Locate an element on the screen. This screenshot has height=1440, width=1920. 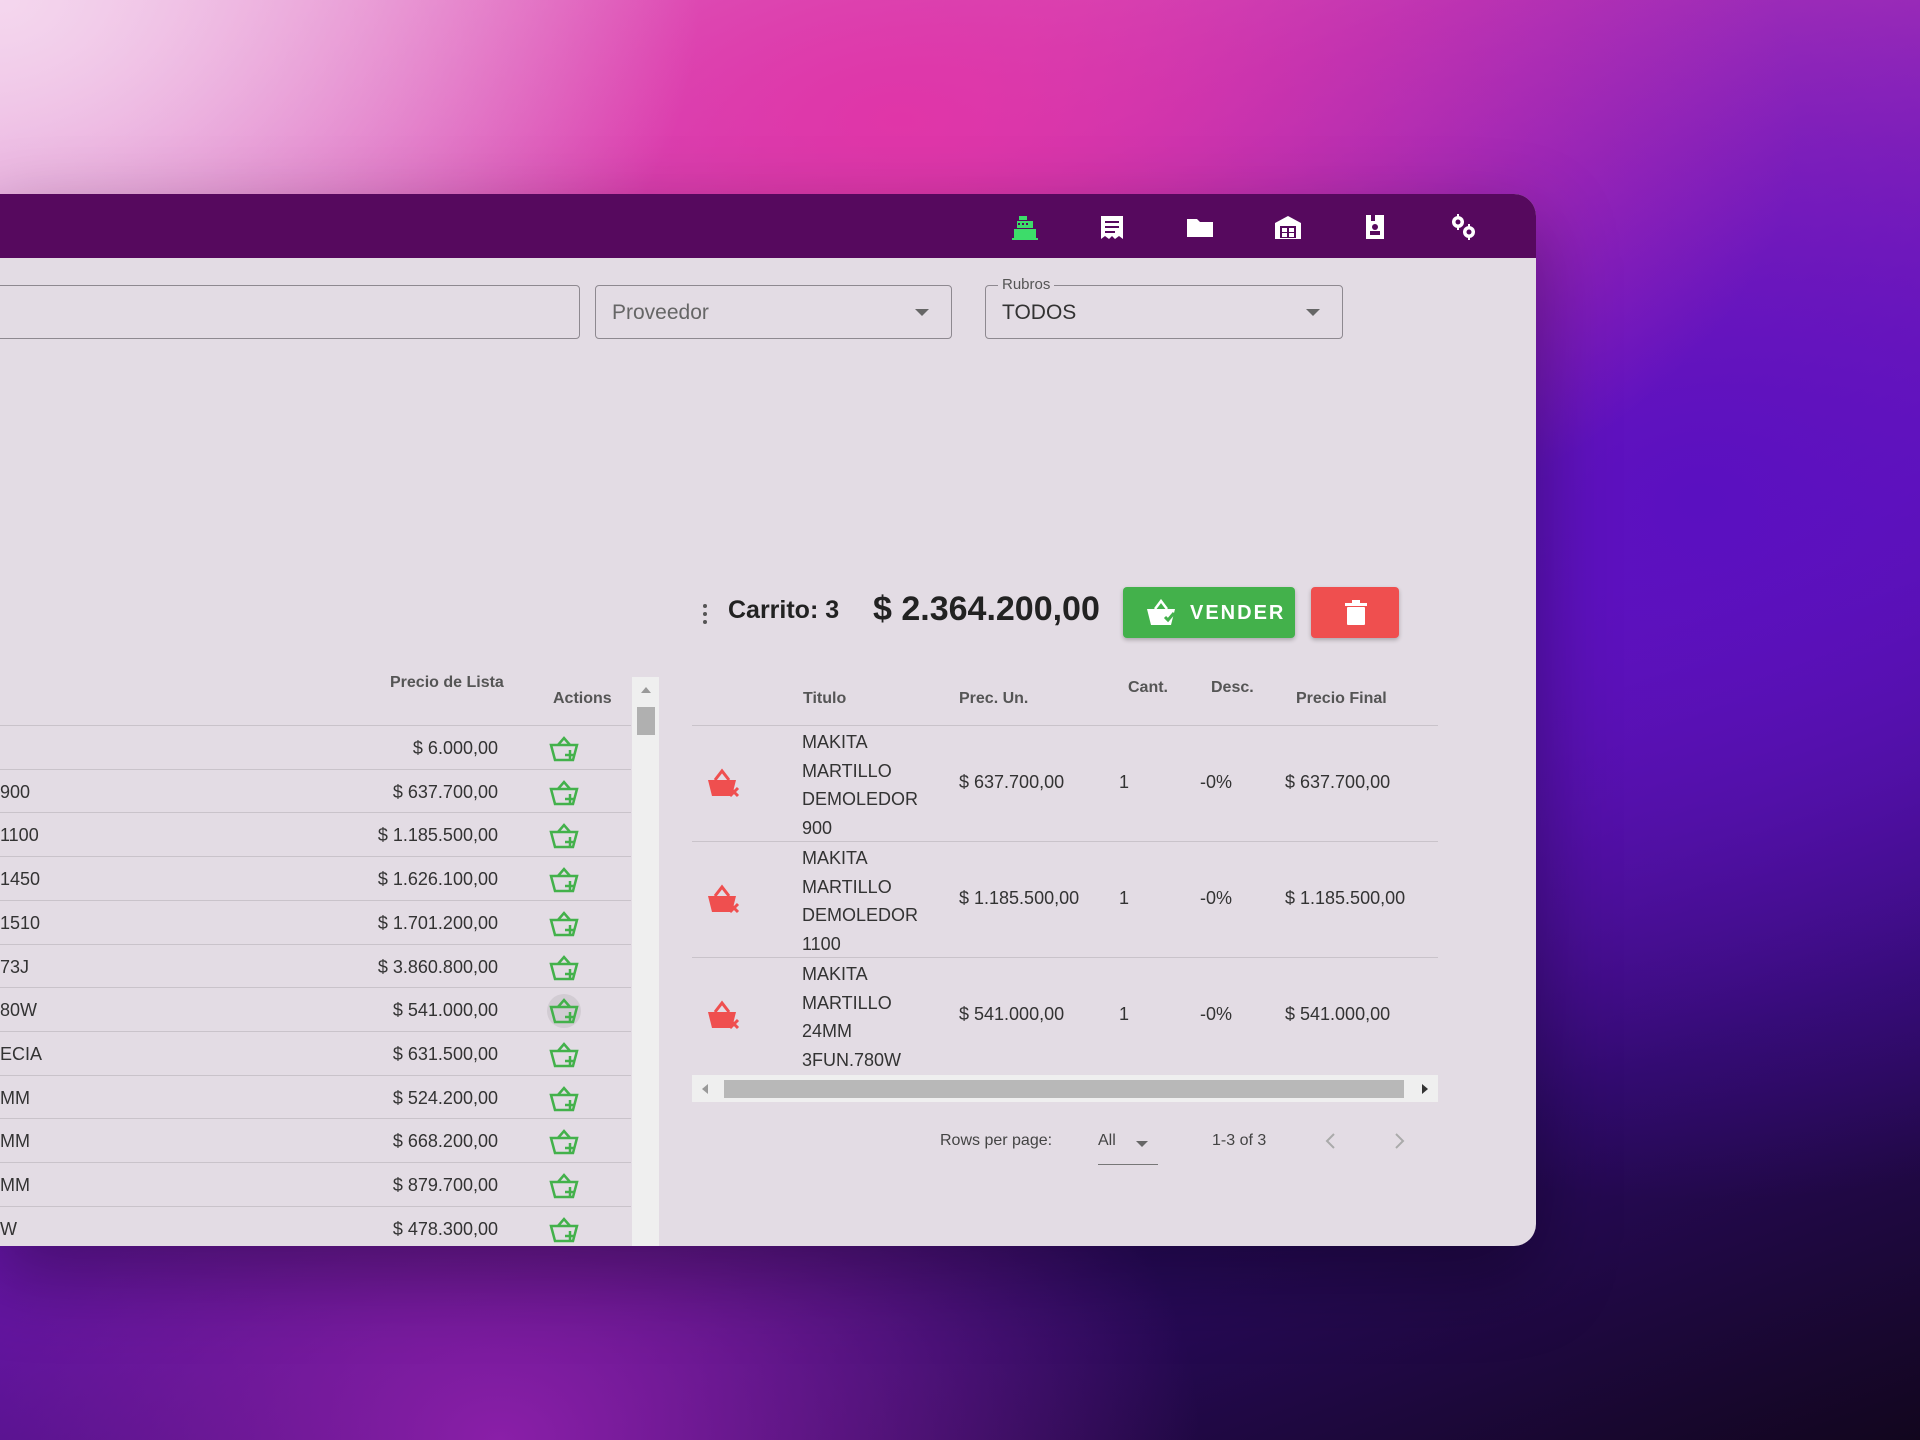
scroll-right-icon is located at coordinates (1425, 1089).